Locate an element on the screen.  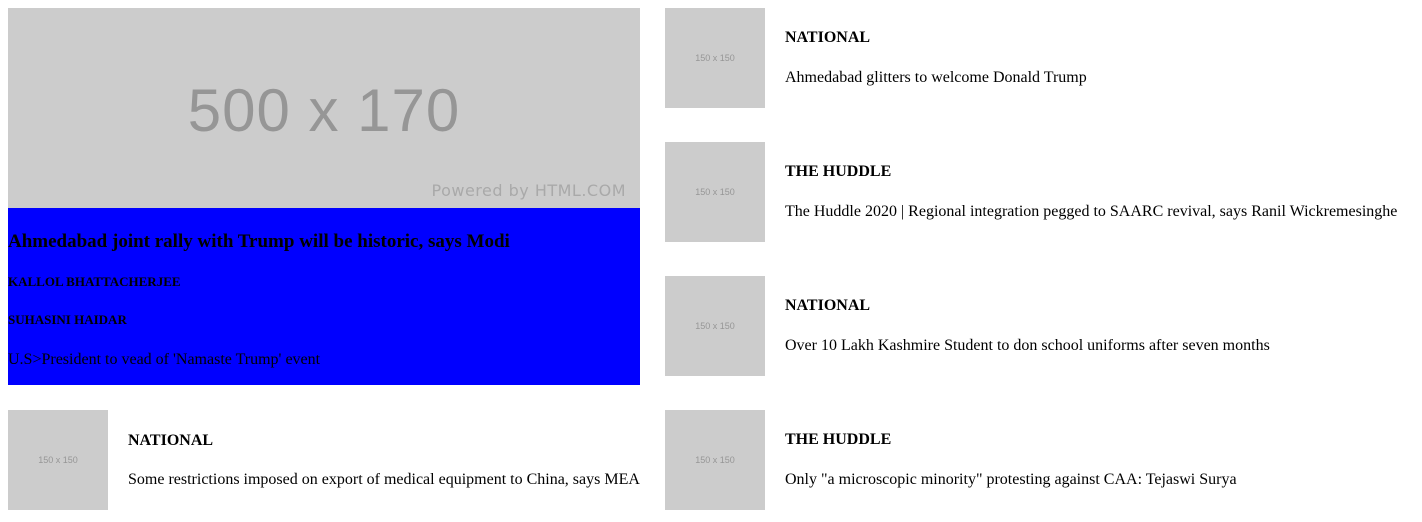
author-link: SUHASINI HAIDAR is located at coordinates (67, 320).